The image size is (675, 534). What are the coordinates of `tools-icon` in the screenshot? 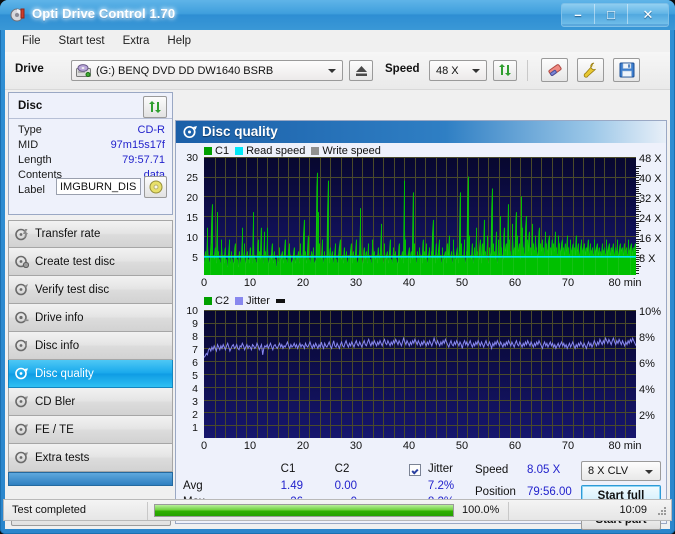 It's located at (589, 70).